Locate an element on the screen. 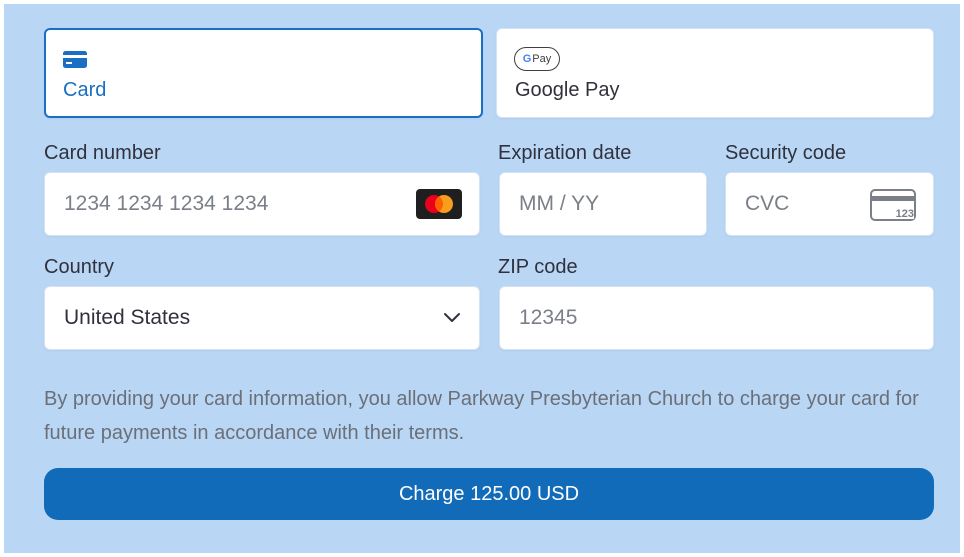 The height and width of the screenshot is (557, 964). credit-card-icon is located at coordinates (75, 62).